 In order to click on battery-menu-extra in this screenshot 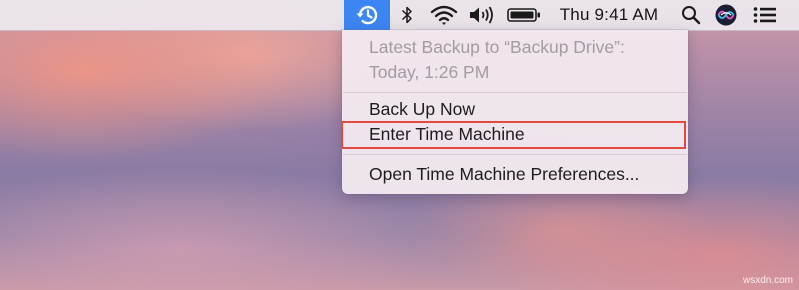, I will do `click(524, 15)`.